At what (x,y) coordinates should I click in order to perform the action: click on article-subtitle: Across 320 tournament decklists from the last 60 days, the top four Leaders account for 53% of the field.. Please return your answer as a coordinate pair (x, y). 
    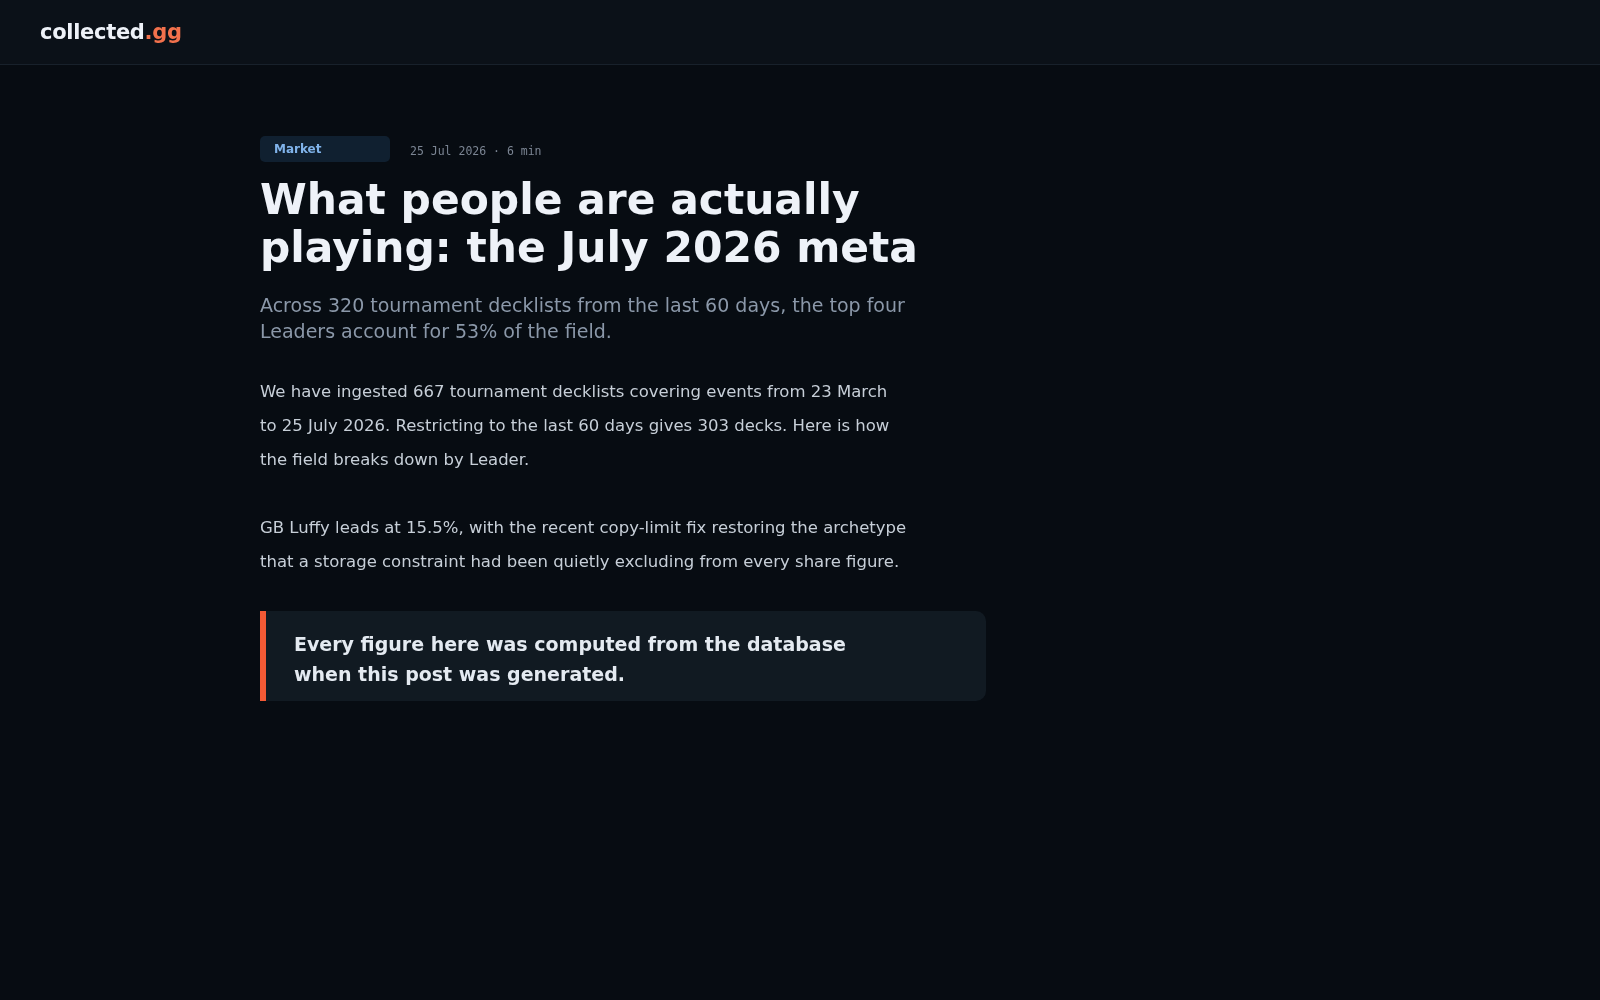
    Looking at the image, I should click on (583, 318).